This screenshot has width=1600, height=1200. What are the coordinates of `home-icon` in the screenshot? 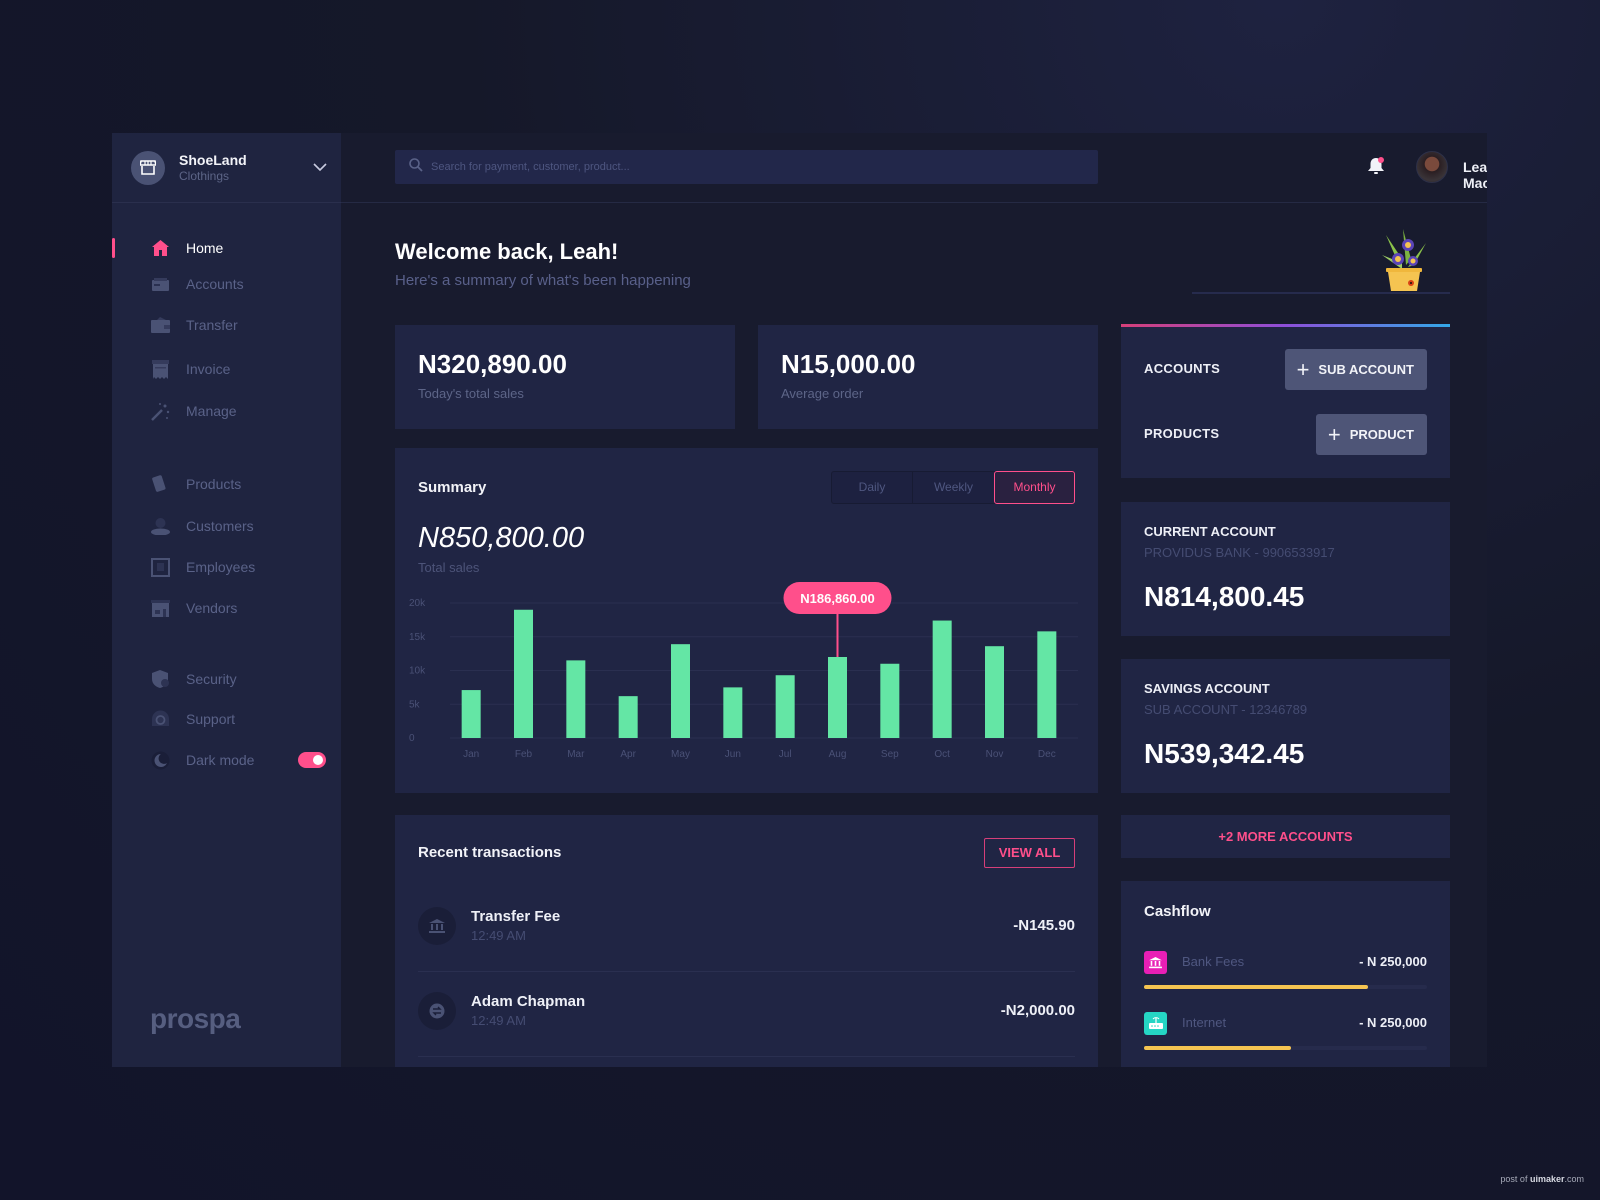 It's located at (160, 248).